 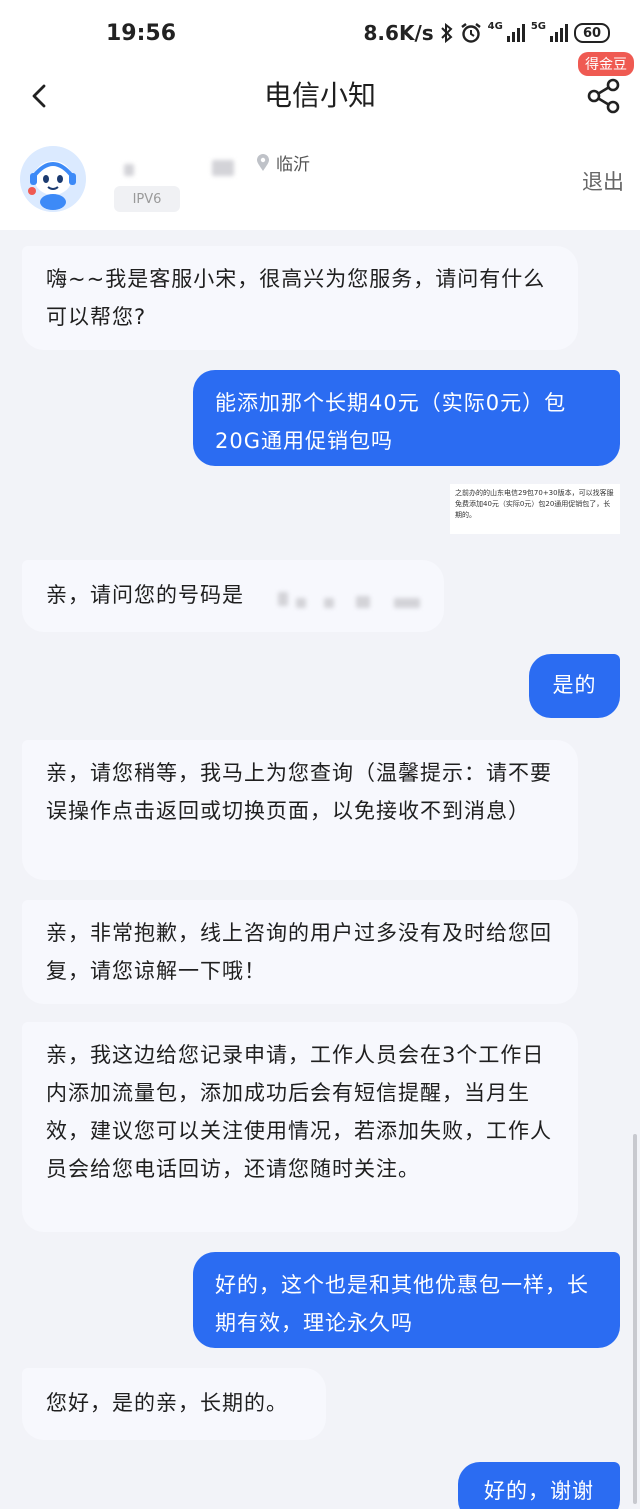 I want to click on nav-bar: 电信小知 得金豆, so click(x=320, y=89).